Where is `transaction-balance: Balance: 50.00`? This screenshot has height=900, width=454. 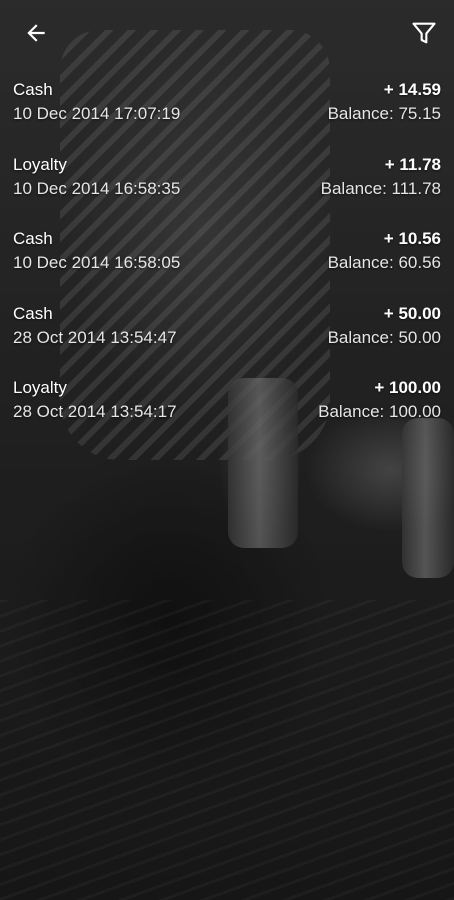
transaction-balance: Balance: 50.00 is located at coordinates (384, 337).